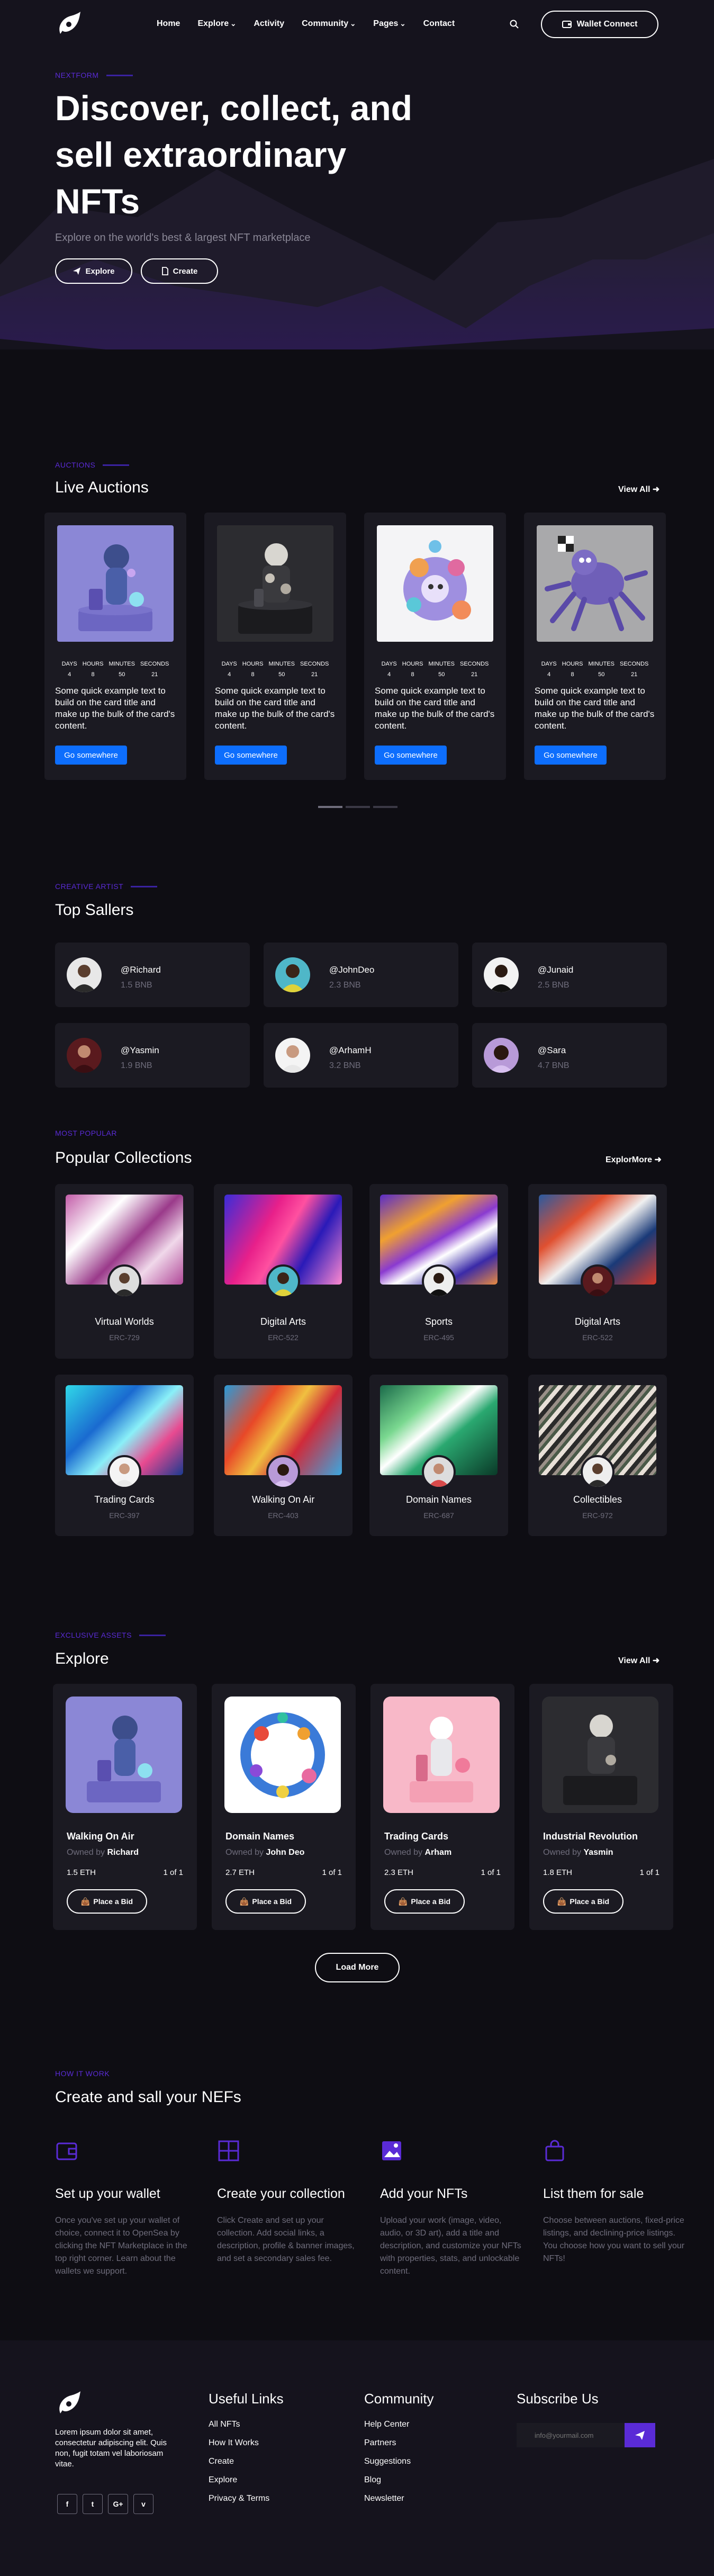  Describe the element at coordinates (86, 1133) in the screenshot. I see `collections-eyebrow: MOST POPULAR` at that location.